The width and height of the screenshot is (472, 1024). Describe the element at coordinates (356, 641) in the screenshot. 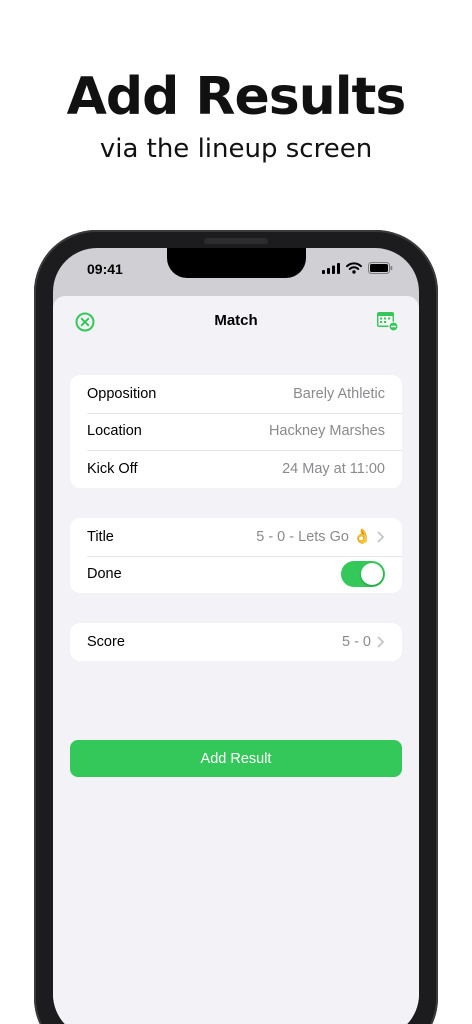

I see `score-value: 5 - 0` at that location.